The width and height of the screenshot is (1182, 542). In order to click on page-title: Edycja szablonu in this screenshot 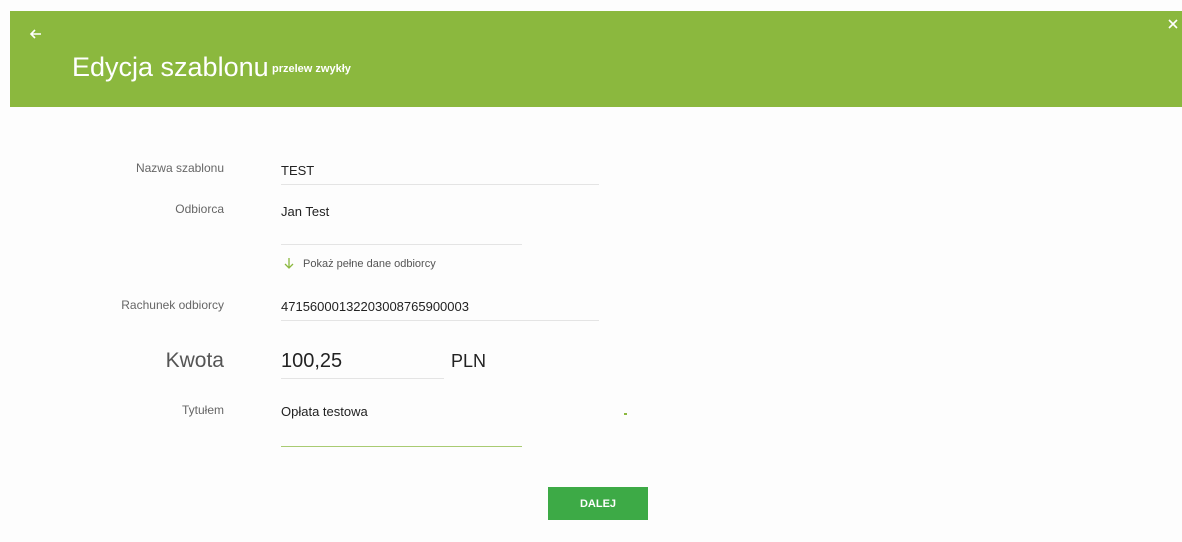, I will do `click(170, 67)`.